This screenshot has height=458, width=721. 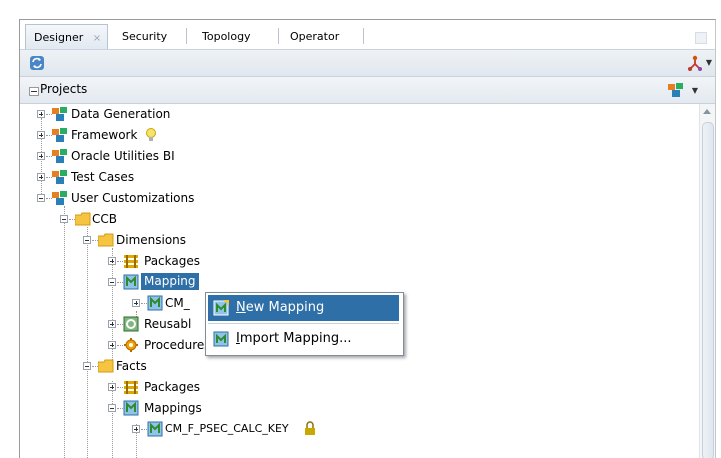 I want to click on tree-node-label: CCB, so click(x=104, y=219).